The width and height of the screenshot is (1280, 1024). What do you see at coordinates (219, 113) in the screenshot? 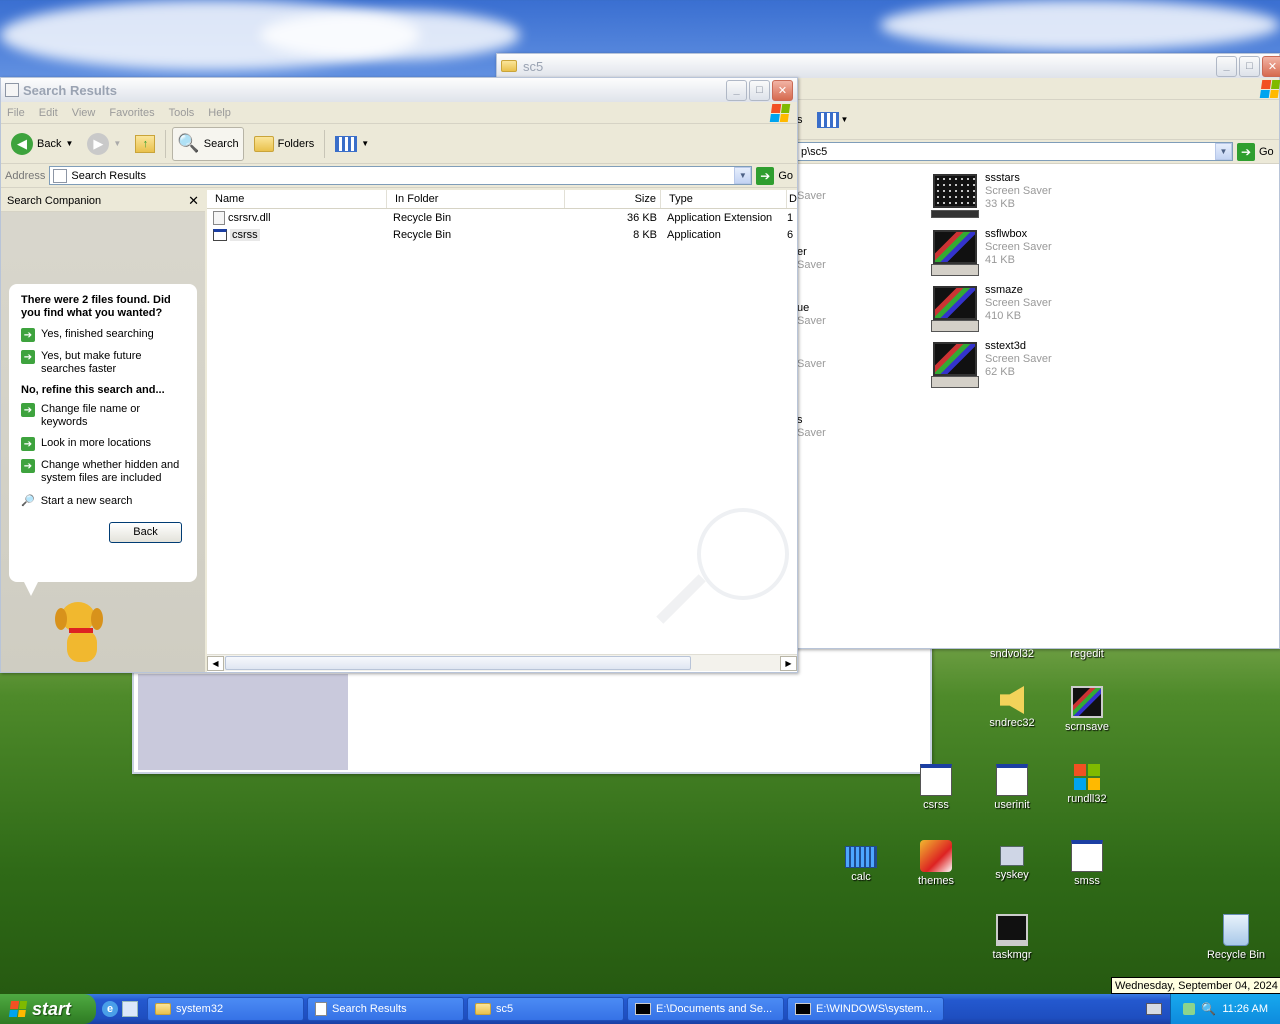
I see `menu-help: Help` at bounding box center [219, 113].